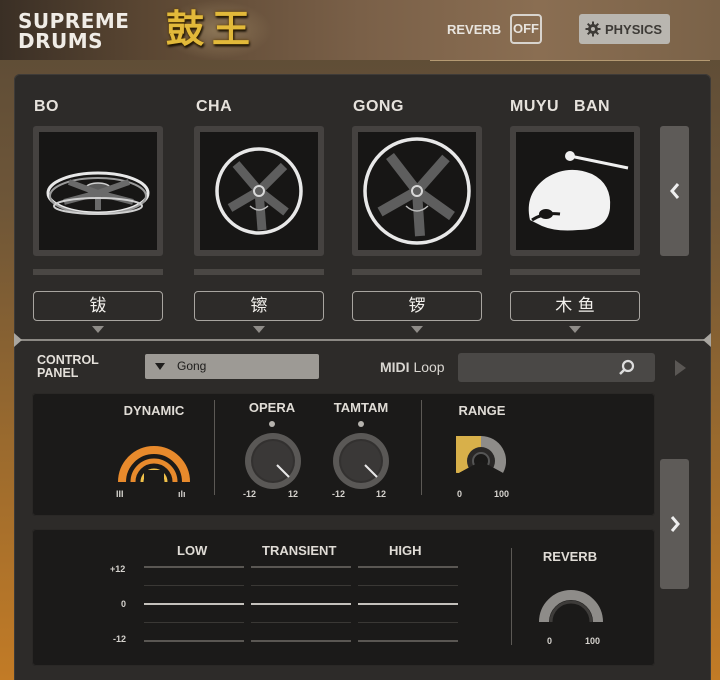  Describe the element at coordinates (192, 550) in the screenshot. I see `eq-band-low: LOW` at that location.